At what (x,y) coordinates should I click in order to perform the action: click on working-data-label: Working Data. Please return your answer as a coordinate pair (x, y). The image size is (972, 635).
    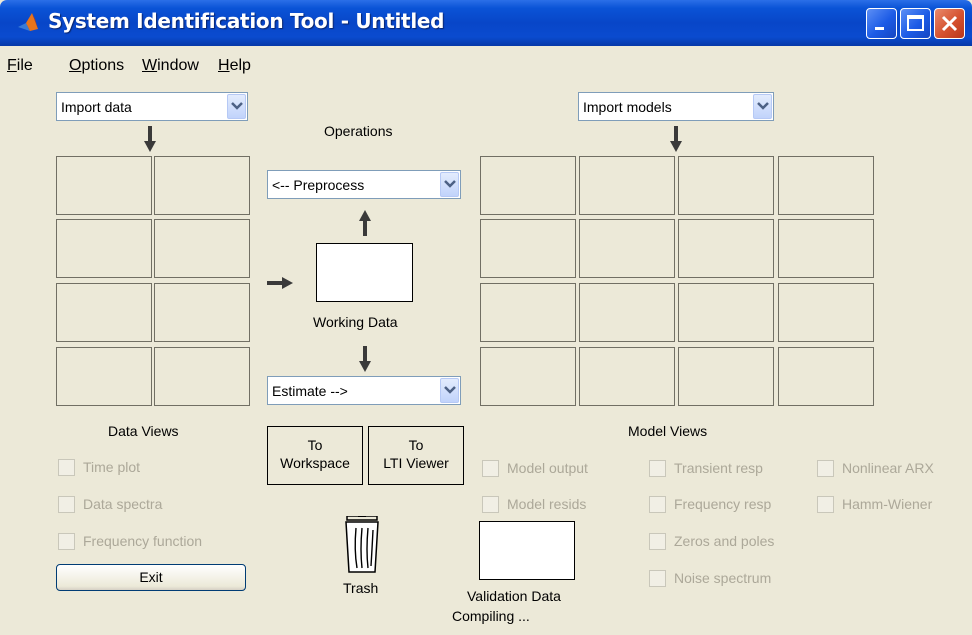
    Looking at the image, I should click on (355, 322).